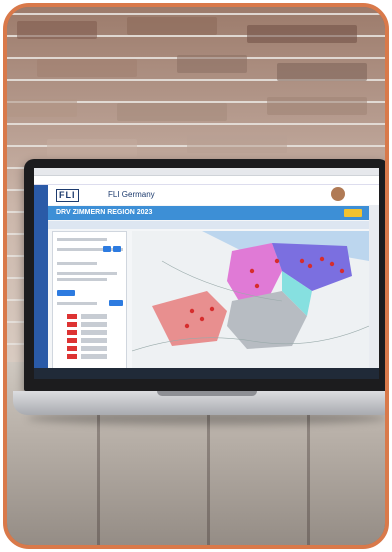 The height and width of the screenshot is (552, 392). Describe the element at coordinates (206, 180) in the screenshot. I see `browser-address-bar` at that location.